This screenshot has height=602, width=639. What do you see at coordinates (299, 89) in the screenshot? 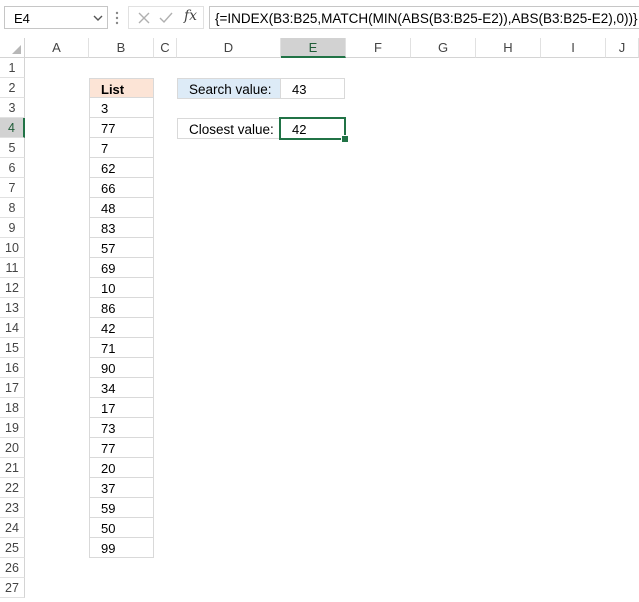
I see `search-value: 43` at bounding box center [299, 89].